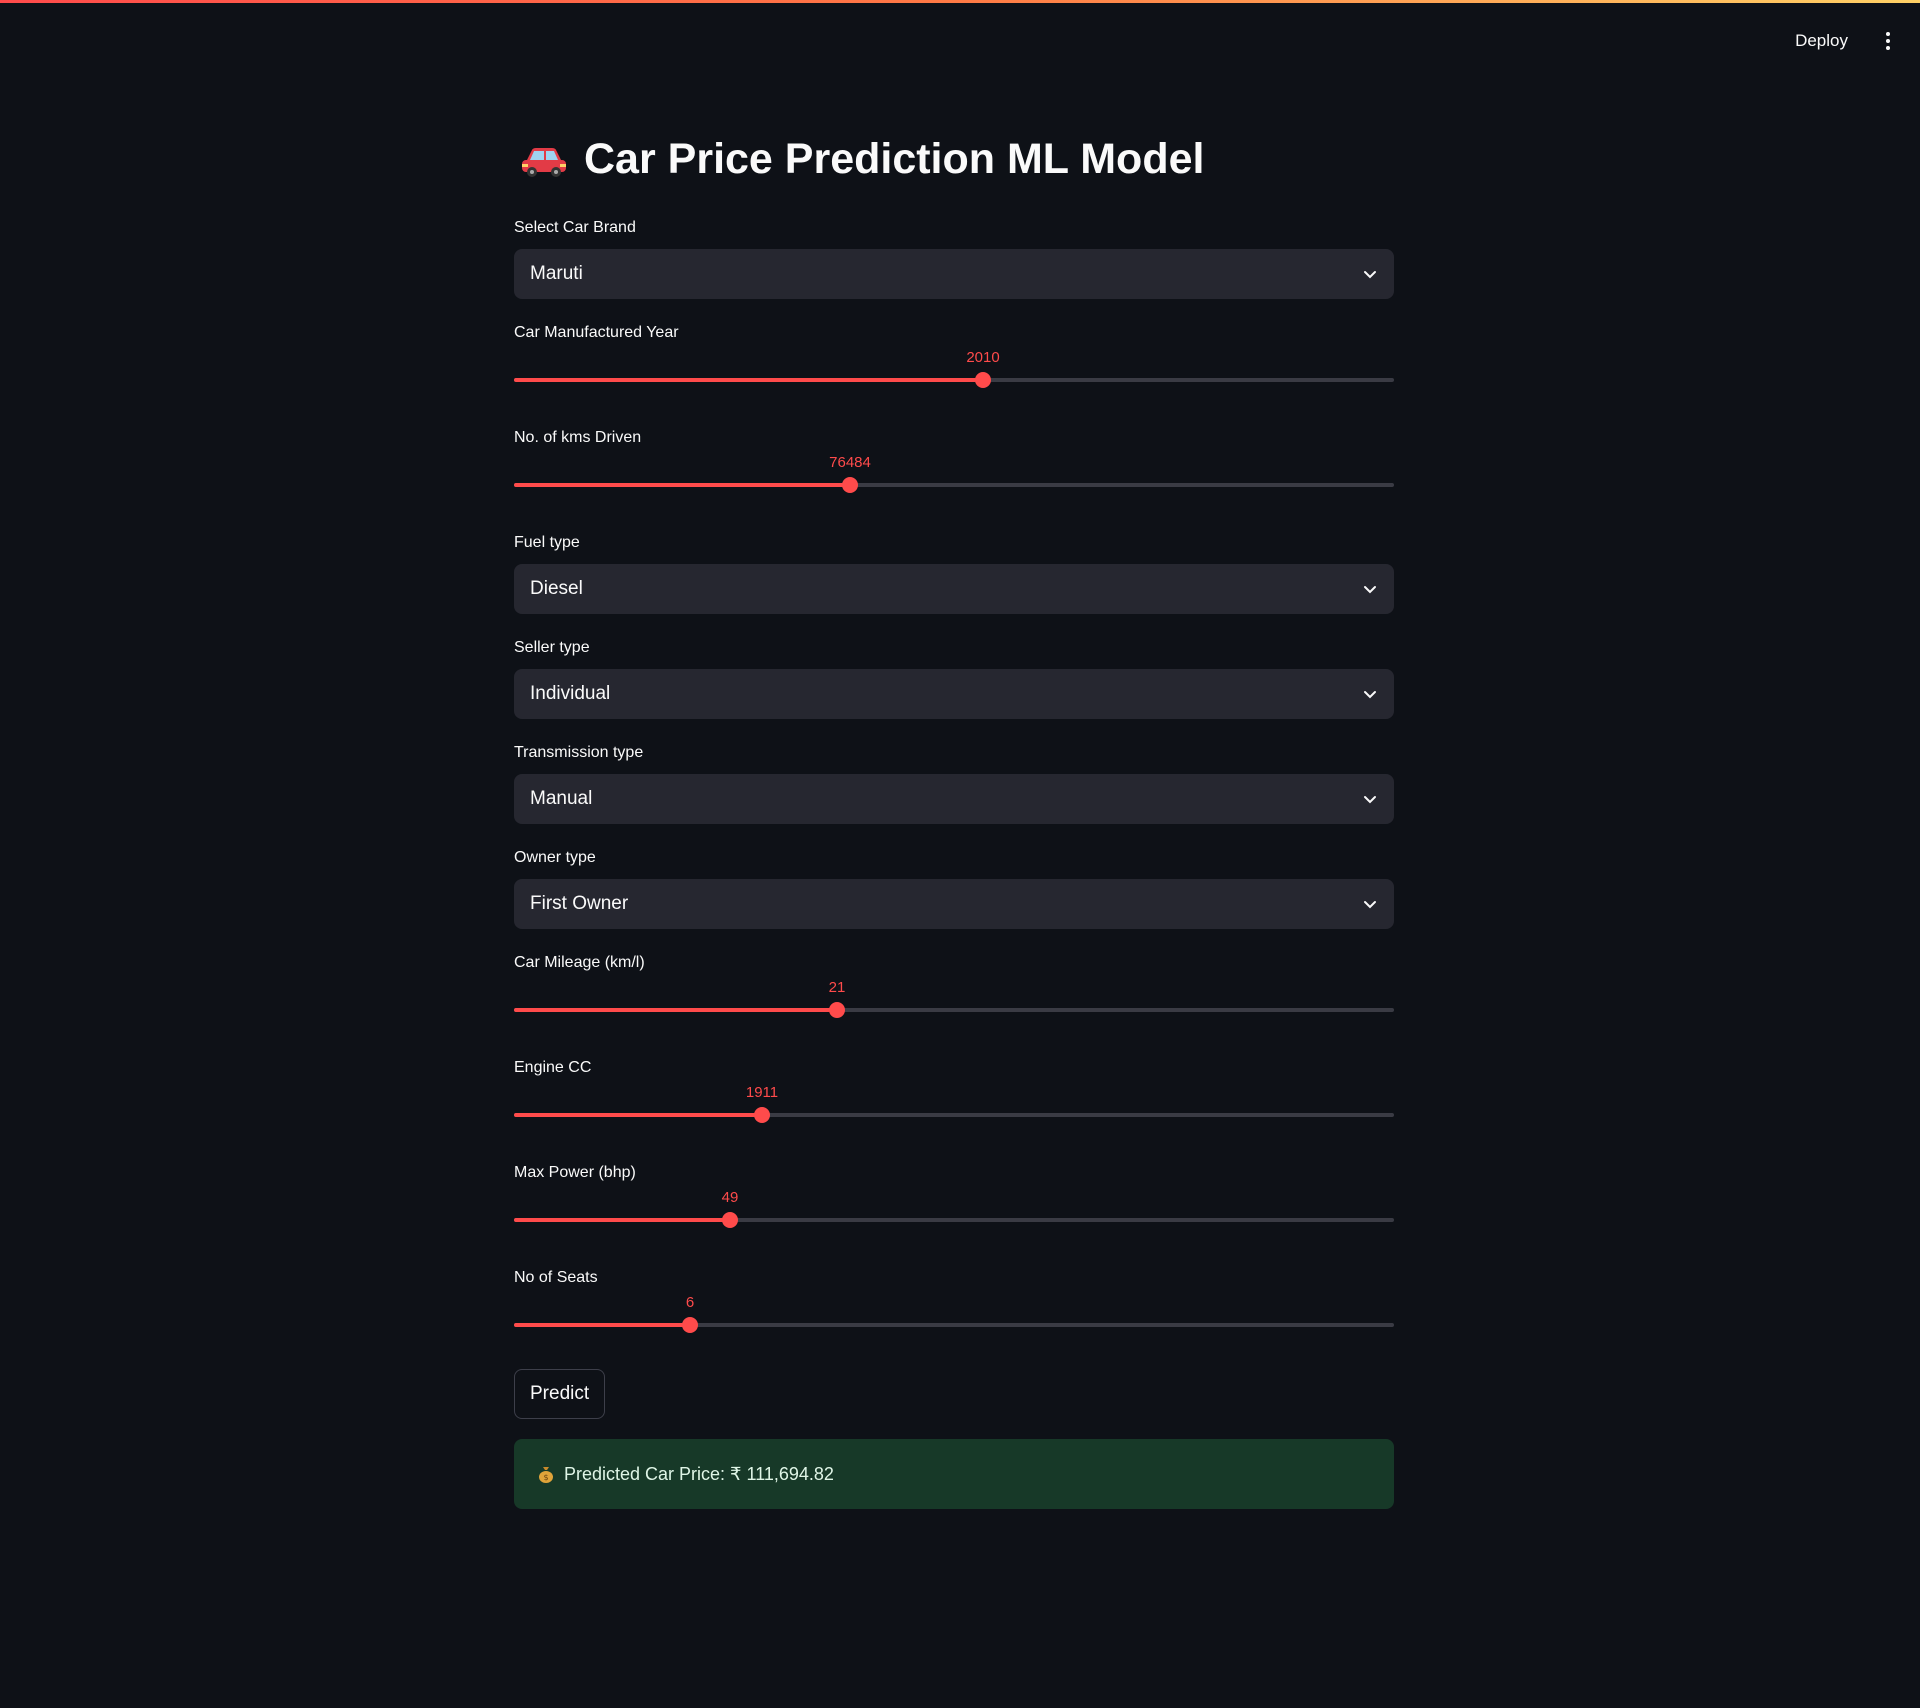 Image resolution: width=1920 pixels, height=1708 pixels. What do you see at coordinates (547, 542) in the screenshot?
I see `fuel-label: Fuel type` at bounding box center [547, 542].